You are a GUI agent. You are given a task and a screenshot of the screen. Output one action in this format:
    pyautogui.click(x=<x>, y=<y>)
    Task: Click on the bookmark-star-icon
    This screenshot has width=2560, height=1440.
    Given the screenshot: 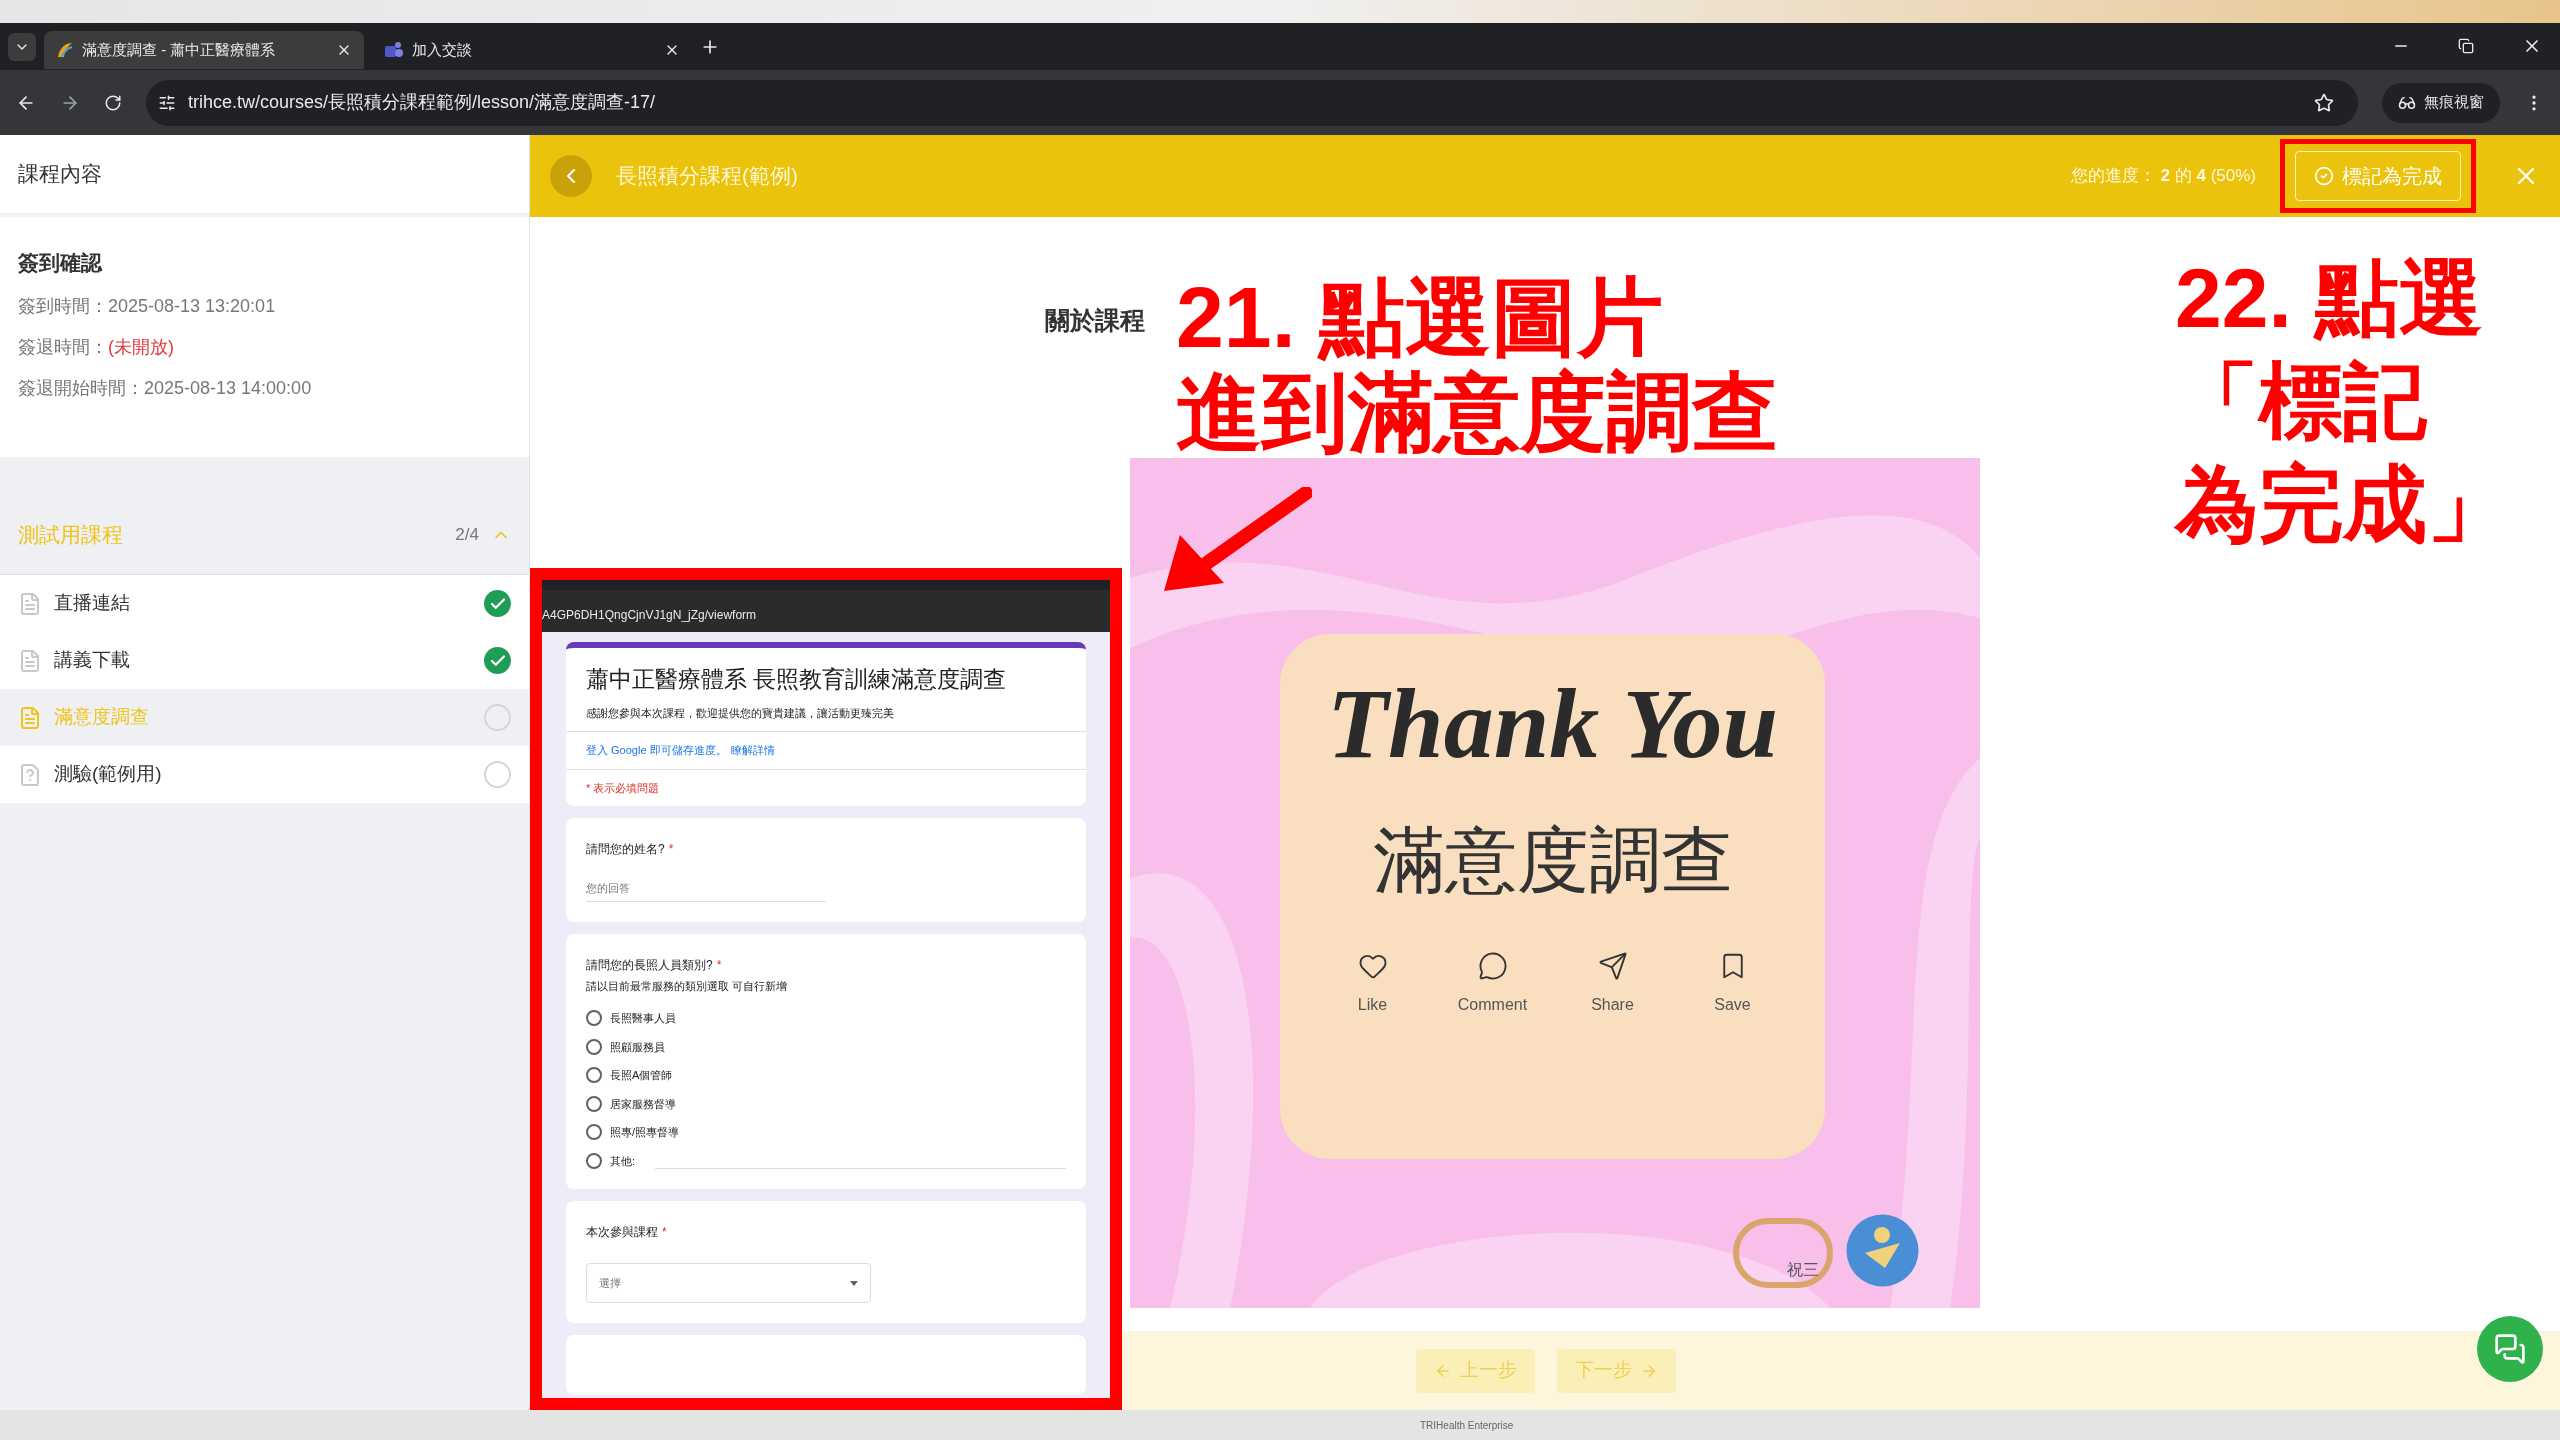 What is the action you would take?
    pyautogui.click(x=2324, y=102)
    